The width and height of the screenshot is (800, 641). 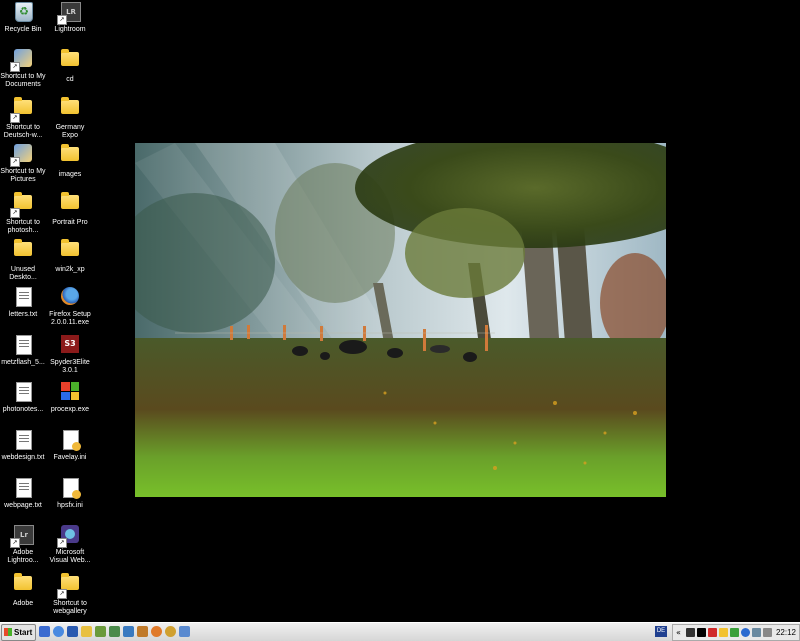 What do you see at coordinates (128, 631) in the screenshot?
I see `quick-launch-search-icon` at bounding box center [128, 631].